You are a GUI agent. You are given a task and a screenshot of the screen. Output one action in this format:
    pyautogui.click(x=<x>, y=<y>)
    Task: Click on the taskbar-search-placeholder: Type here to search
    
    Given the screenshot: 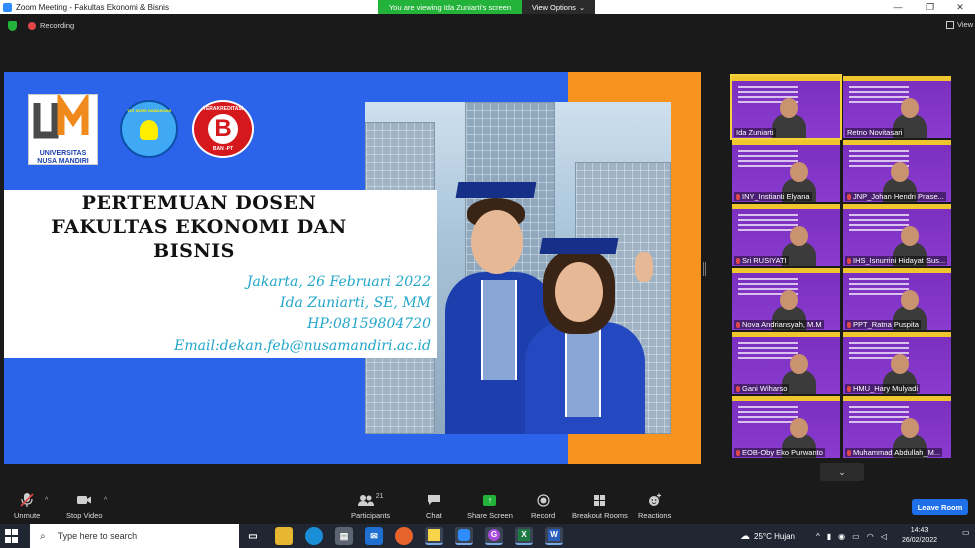 What is the action you would take?
    pyautogui.click(x=97, y=536)
    